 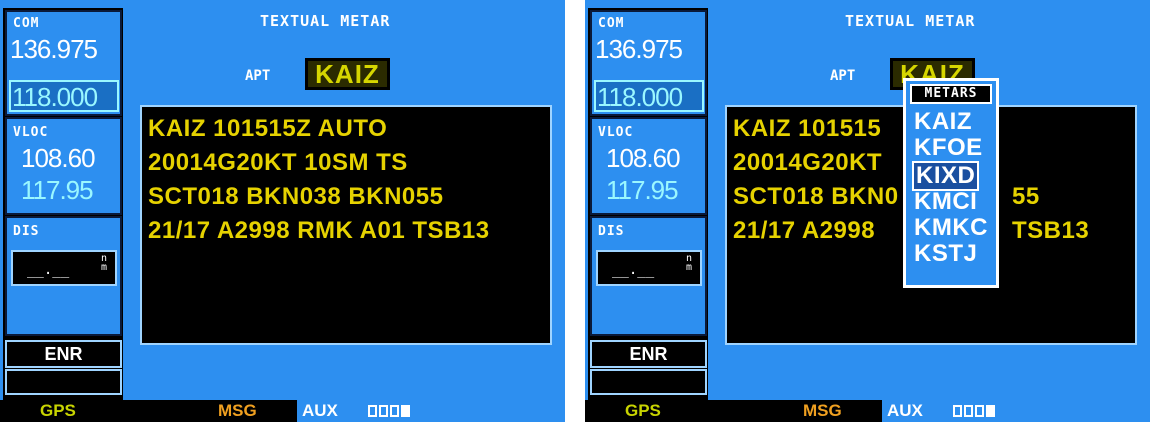 I want to click on apt-field: KAIZ, so click(x=347, y=74).